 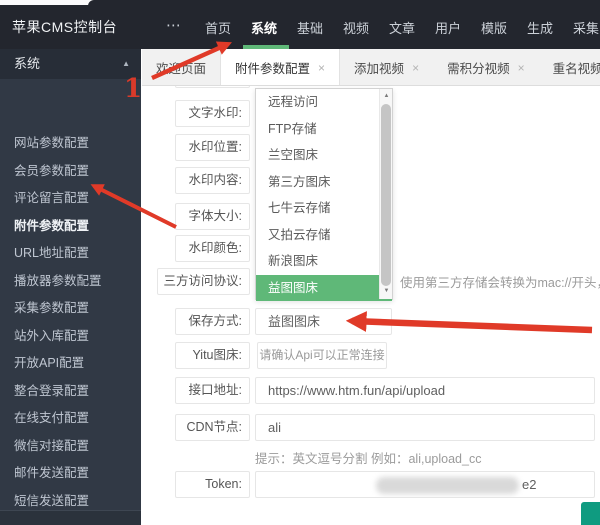 I want to click on label-third-party-protocol: 三方访问协议:, so click(x=203, y=281).